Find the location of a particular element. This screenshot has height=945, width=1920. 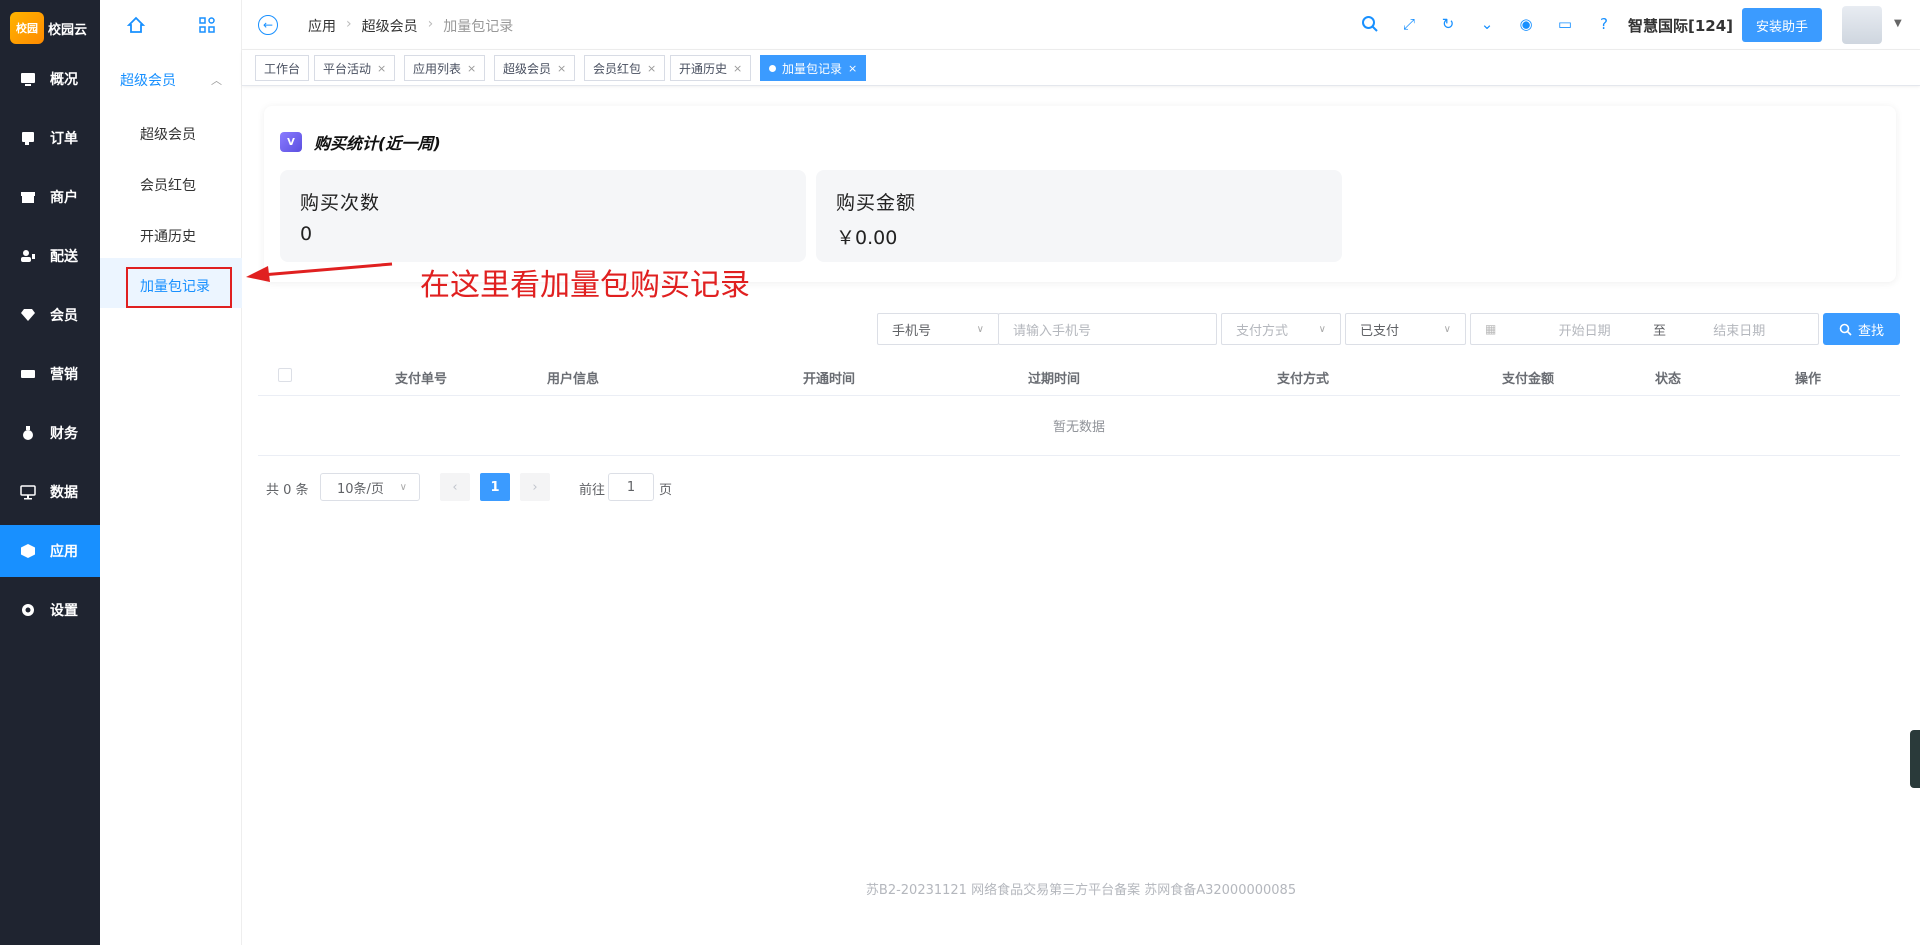

nav-item-data: 数据 is located at coordinates (50, 492).